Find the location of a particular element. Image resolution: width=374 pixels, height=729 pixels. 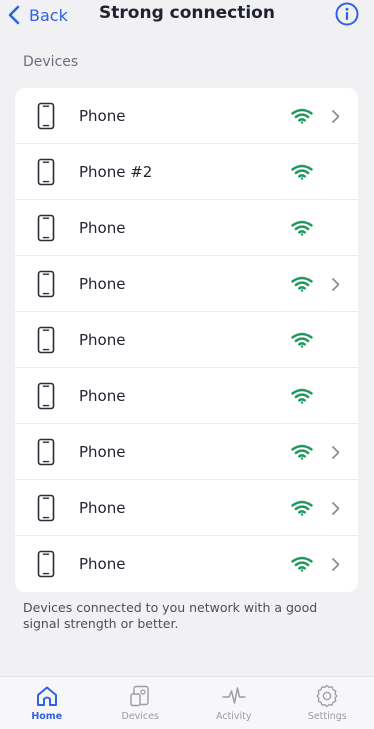

home-icon is located at coordinates (46, 696).